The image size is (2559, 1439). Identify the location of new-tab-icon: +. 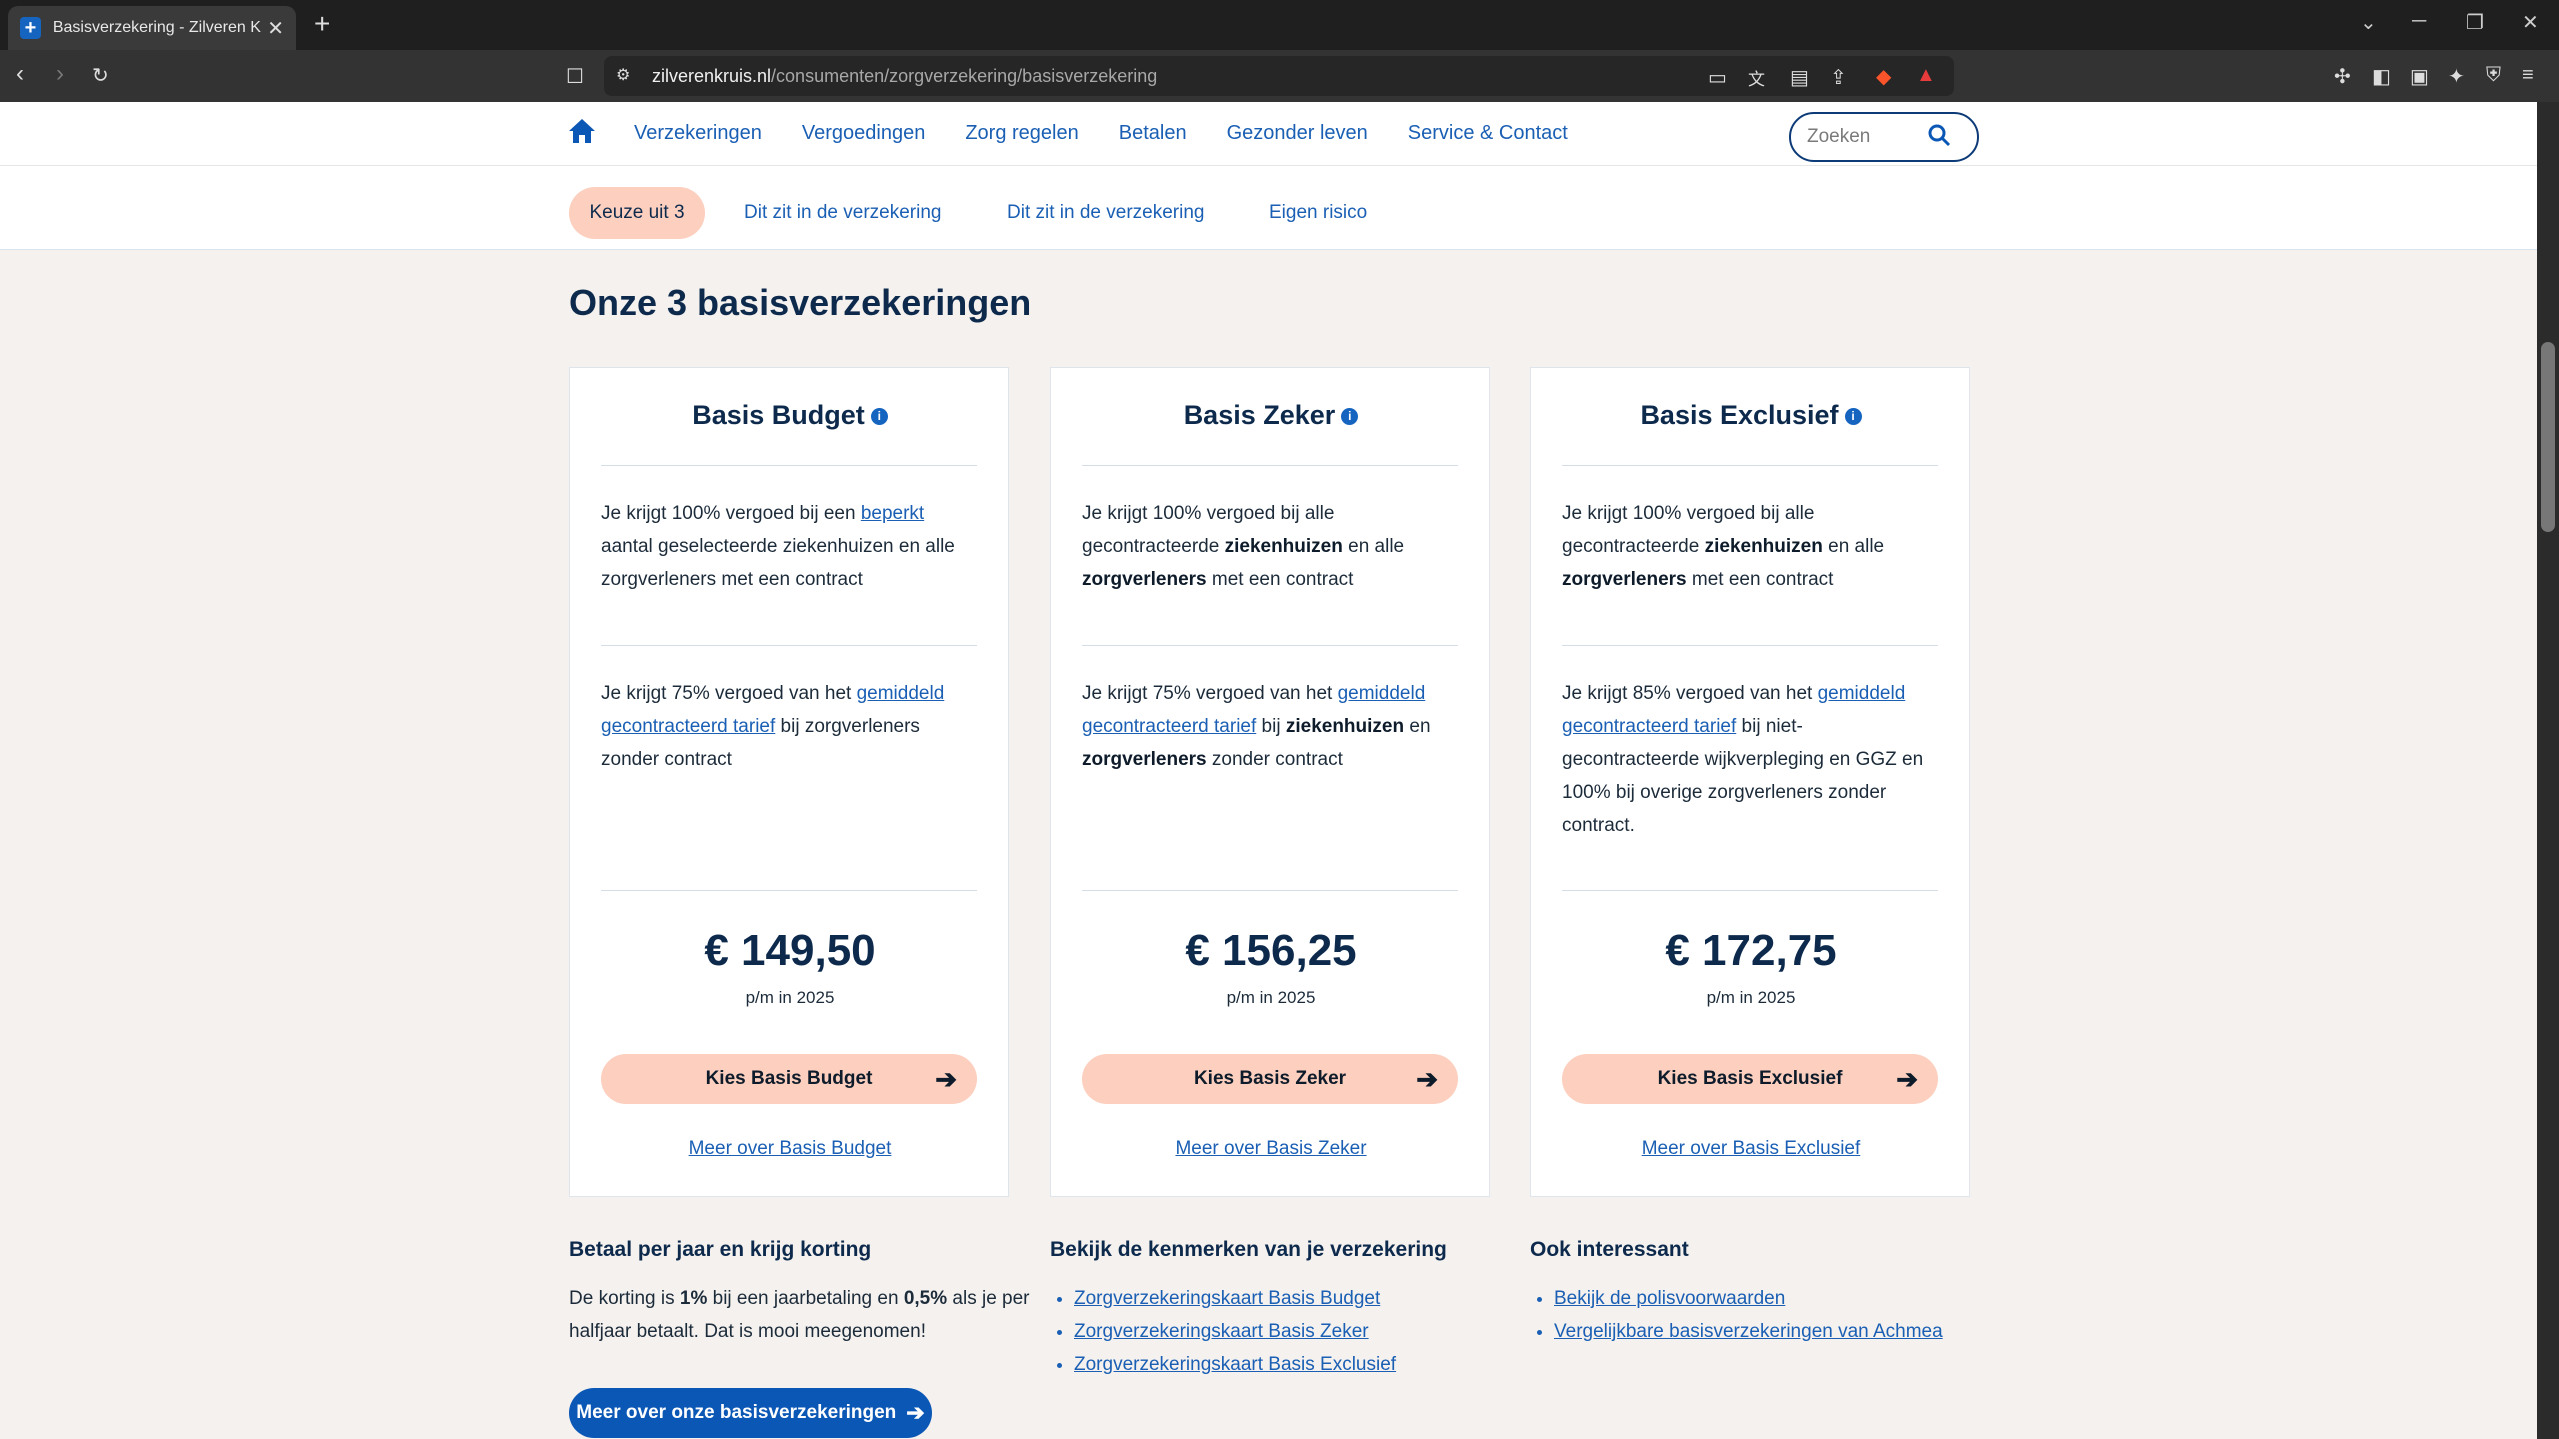
(322, 24).